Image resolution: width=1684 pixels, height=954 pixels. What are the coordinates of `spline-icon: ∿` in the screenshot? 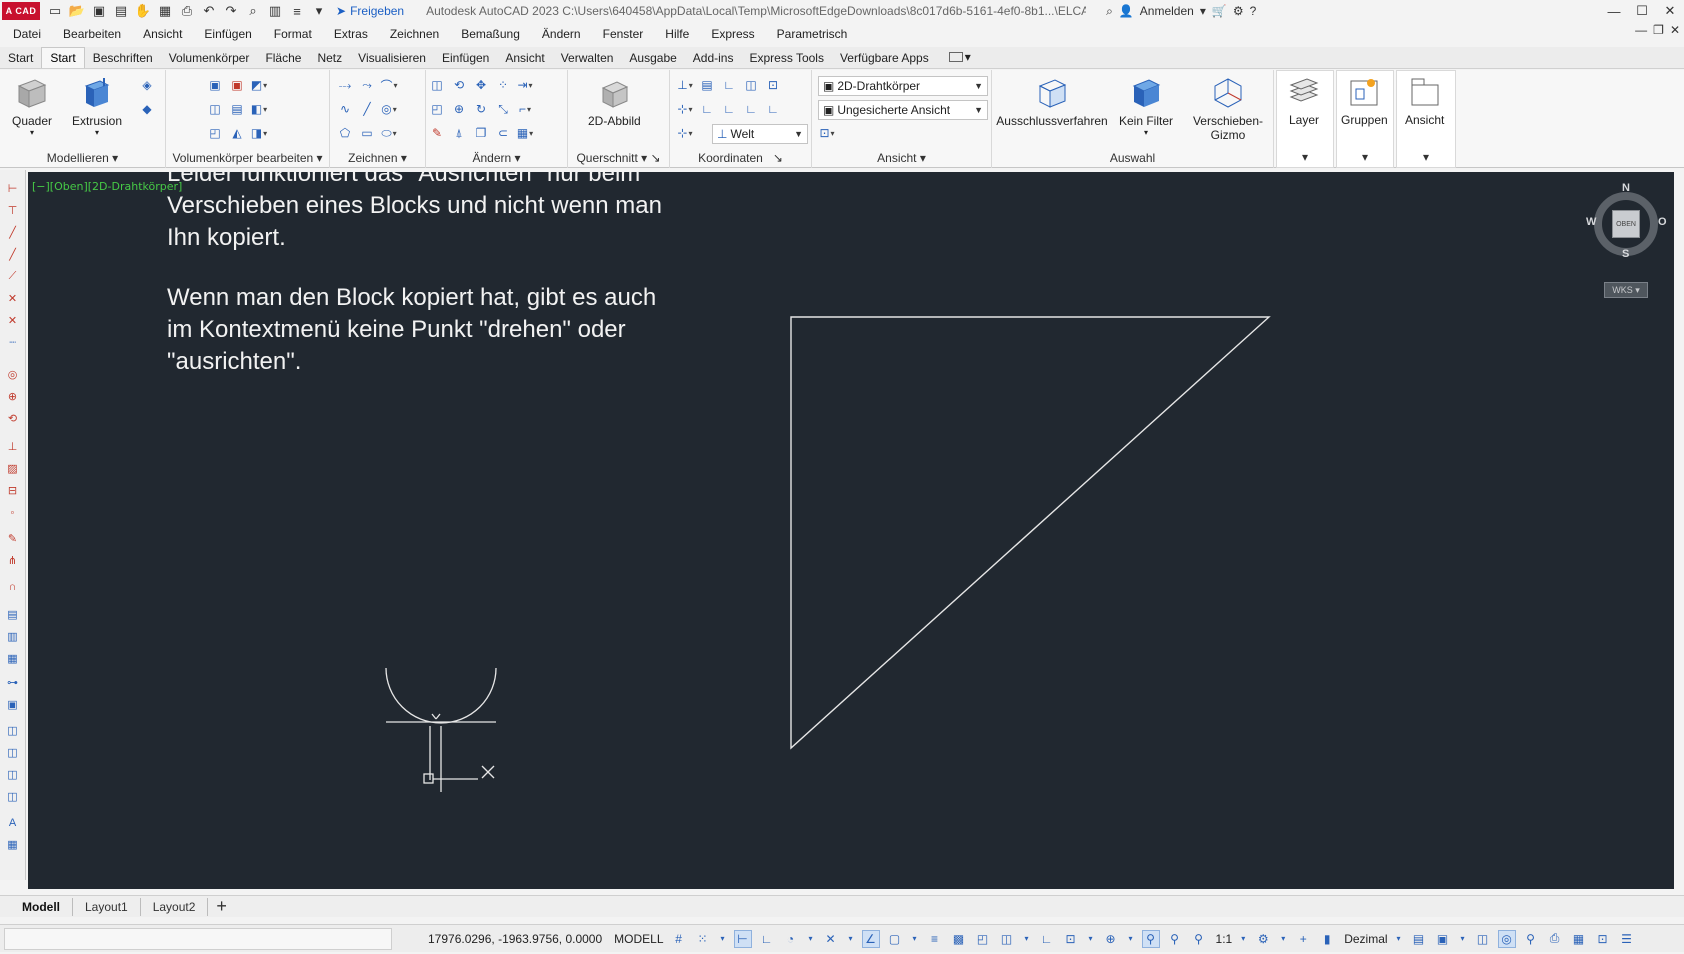 It's located at (345, 109).